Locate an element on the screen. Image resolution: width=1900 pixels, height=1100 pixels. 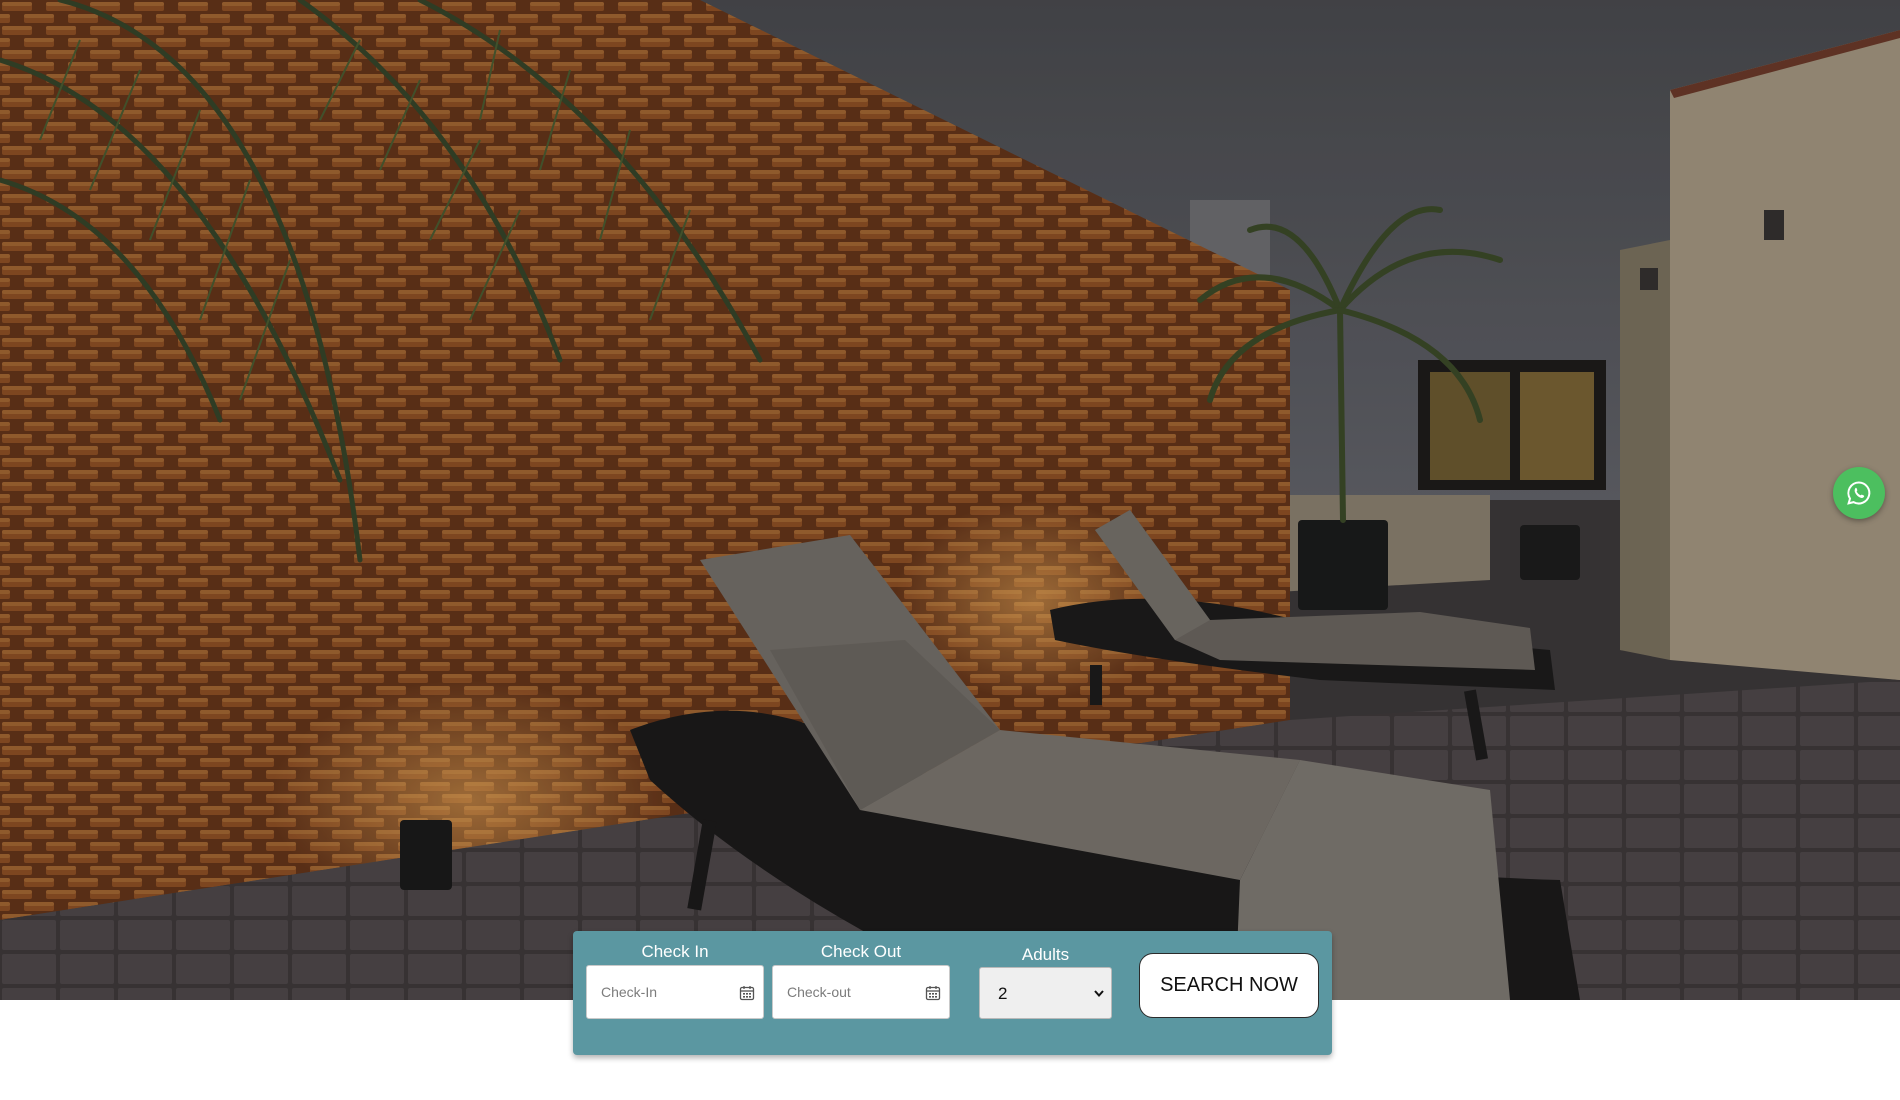
search-now-button: SEARCH NOW is located at coordinates (1229, 985).